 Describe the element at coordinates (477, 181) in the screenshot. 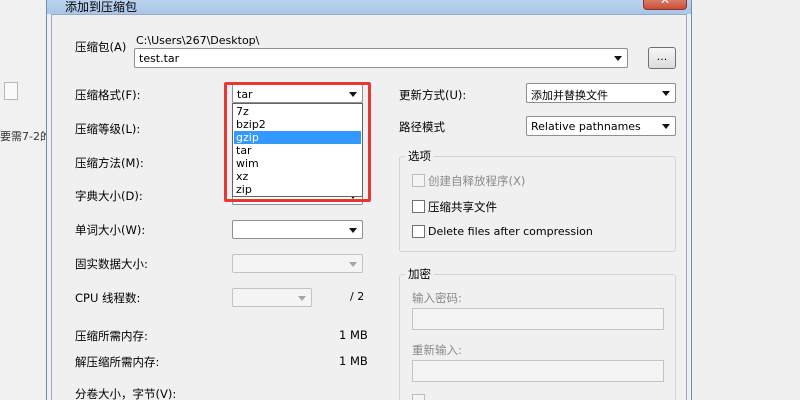

I see `sfx-label: 创建自释放程序(X)` at that location.